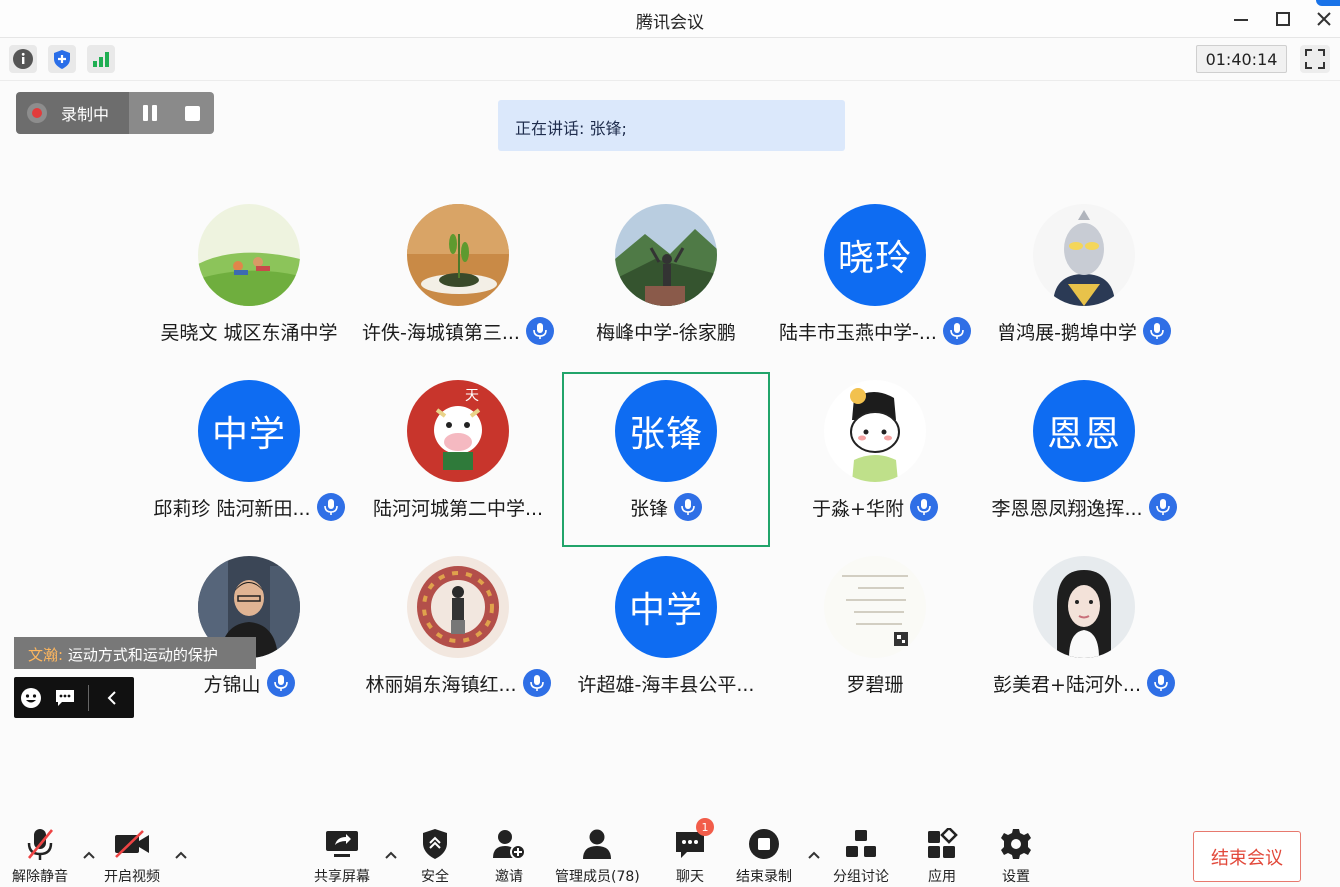 The height and width of the screenshot is (887, 1340). What do you see at coordinates (150, 113) in the screenshot?
I see `pause-recording-button` at bounding box center [150, 113].